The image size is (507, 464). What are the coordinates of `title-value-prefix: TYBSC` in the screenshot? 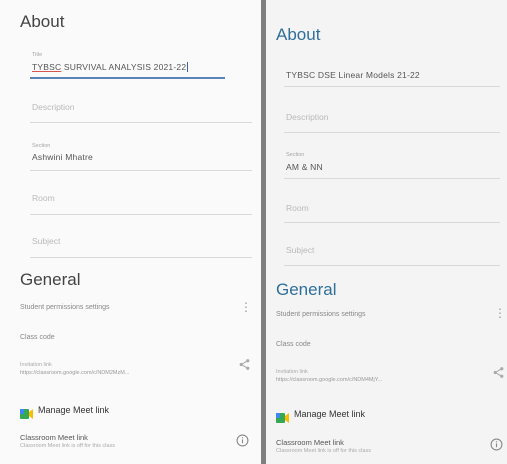 It's located at (47, 67).